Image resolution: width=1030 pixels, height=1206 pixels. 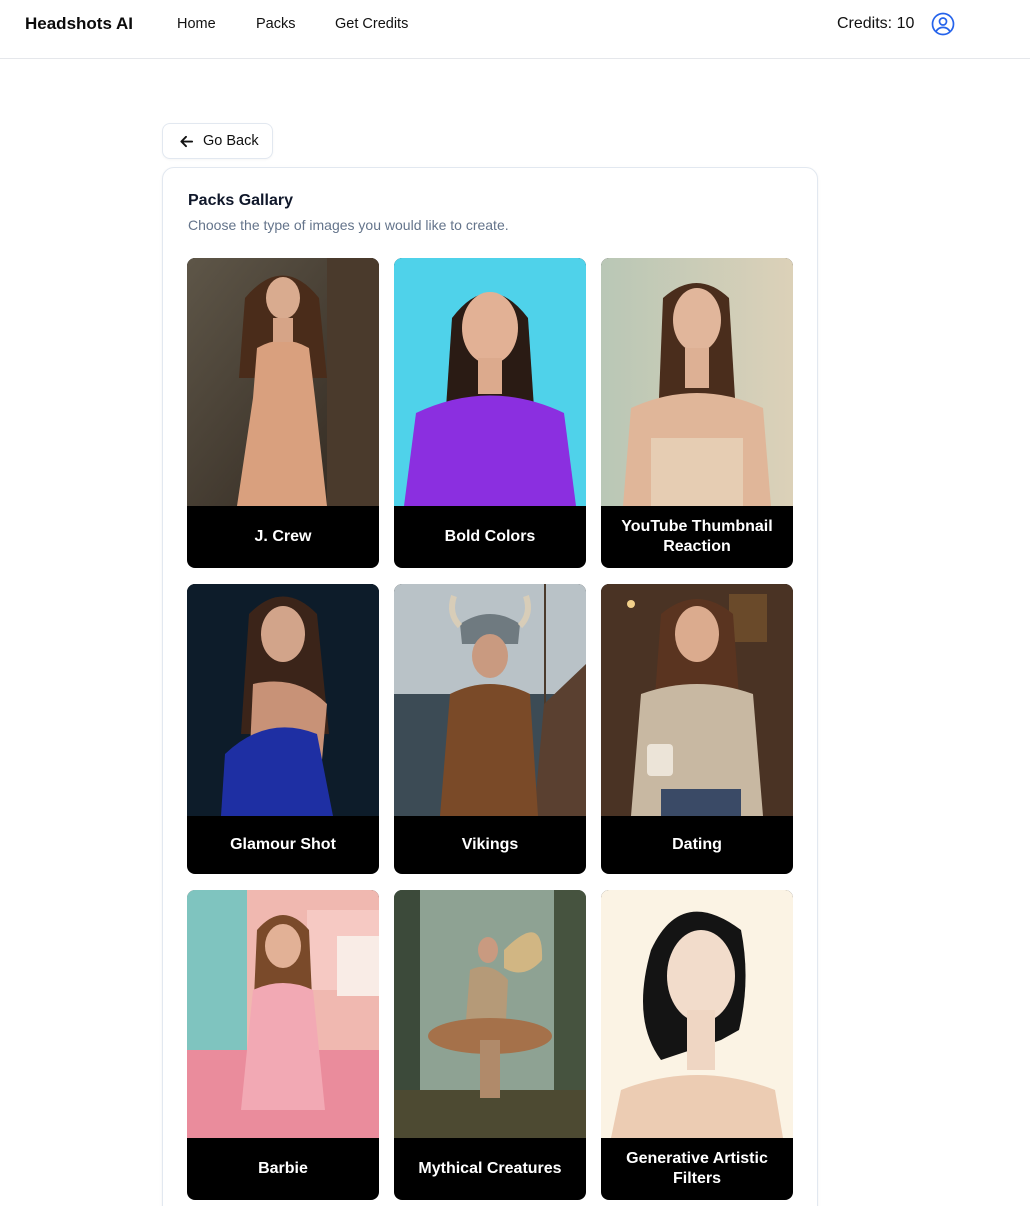 I want to click on pack-image-j-crew, so click(x=283, y=382).